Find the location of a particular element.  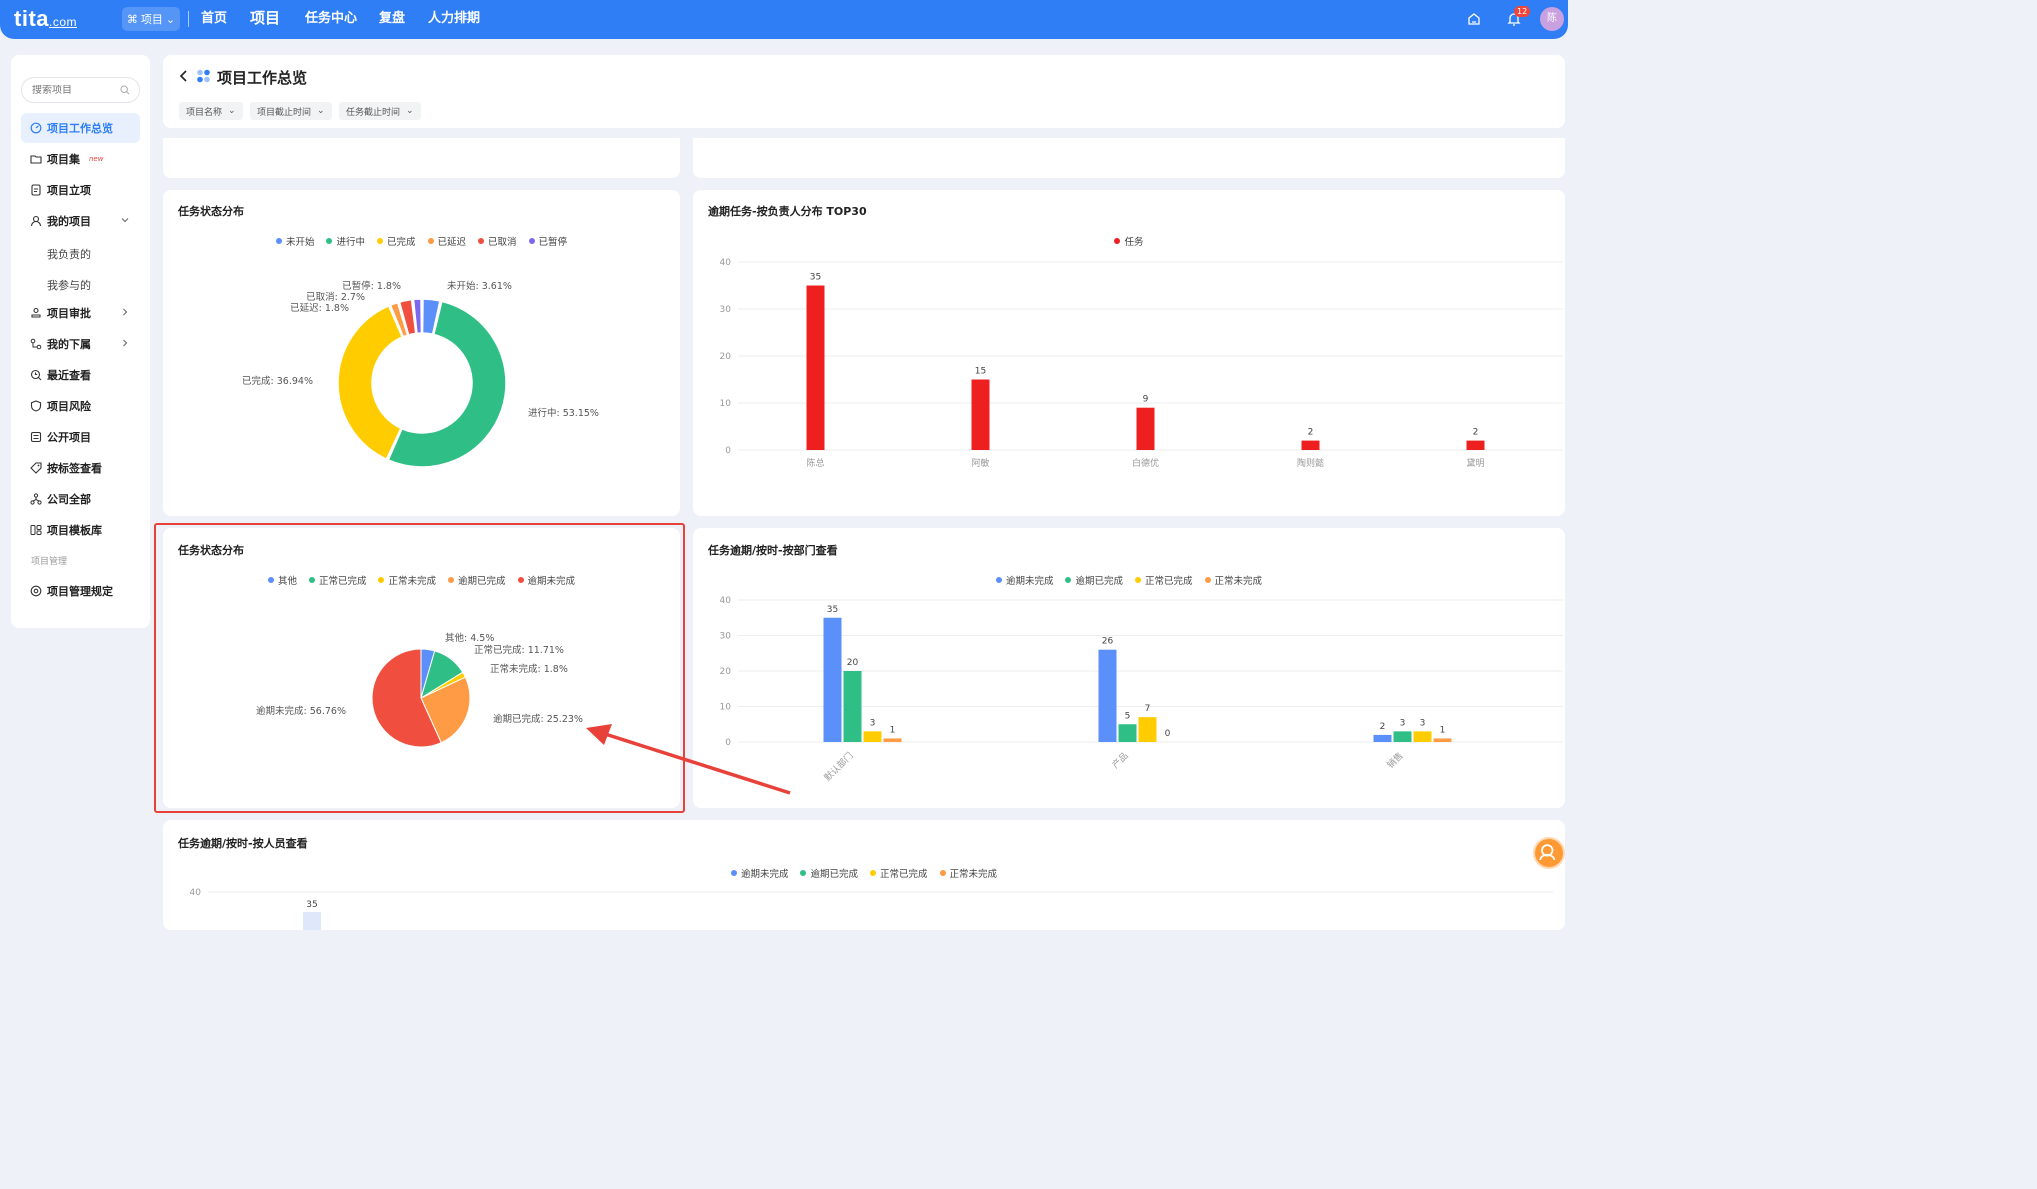

nav-workforce-schedule: 人力排期 is located at coordinates (454, 19).